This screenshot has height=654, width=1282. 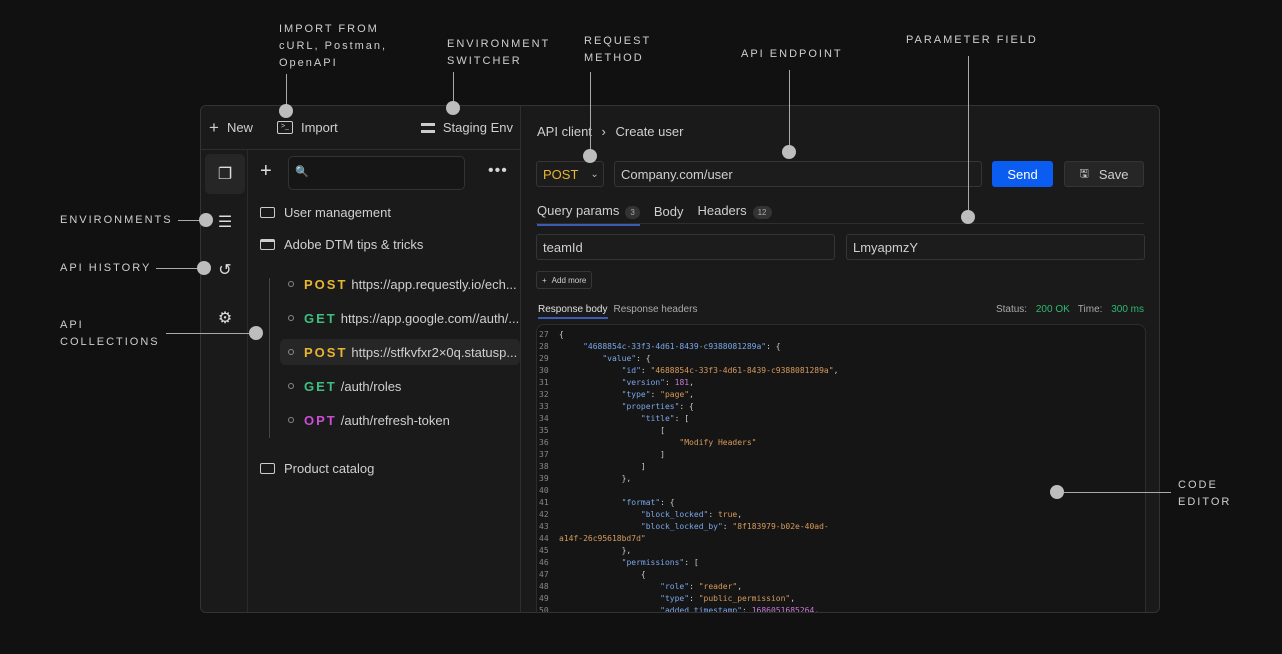 What do you see at coordinates (1011, 309) in the screenshot?
I see `status-label: Status:` at bounding box center [1011, 309].